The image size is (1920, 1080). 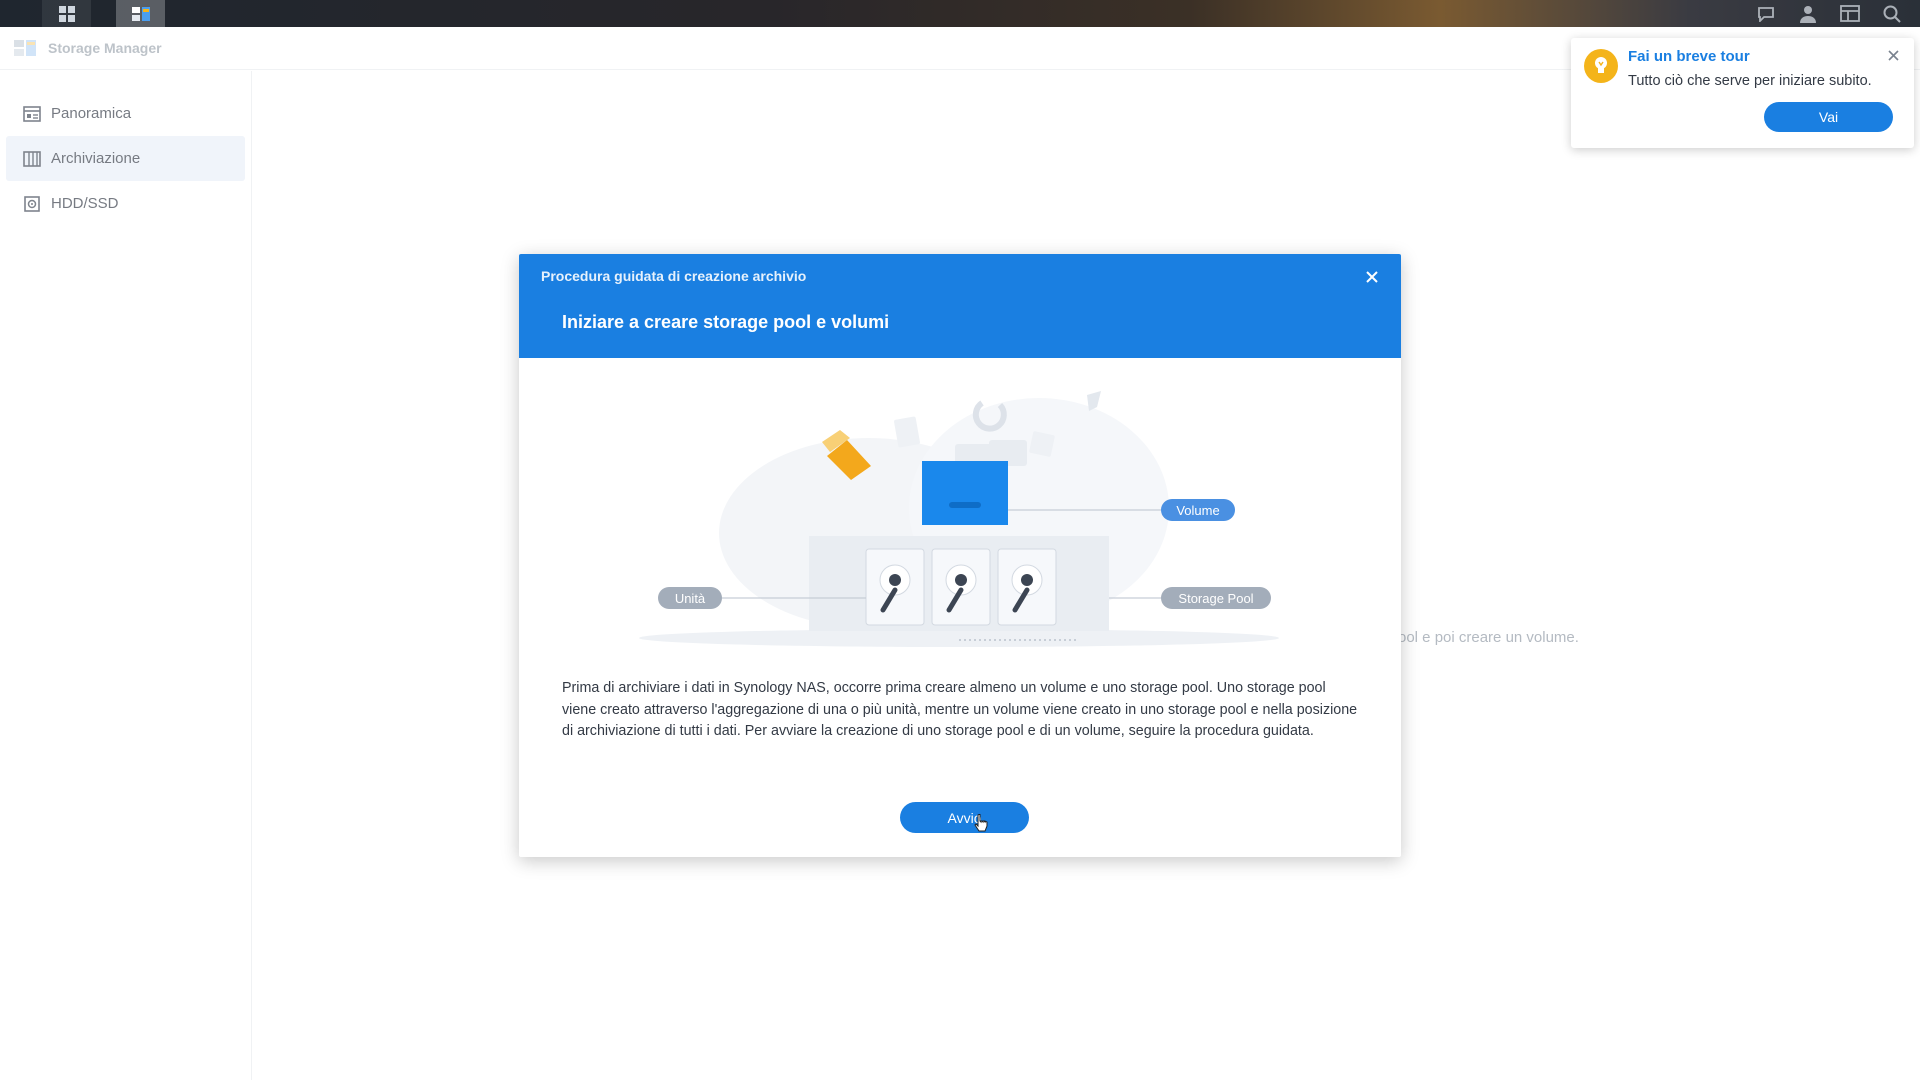 What do you see at coordinates (964, 817) in the screenshot?
I see `start-button: Avvio` at bounding box center [964, 817].